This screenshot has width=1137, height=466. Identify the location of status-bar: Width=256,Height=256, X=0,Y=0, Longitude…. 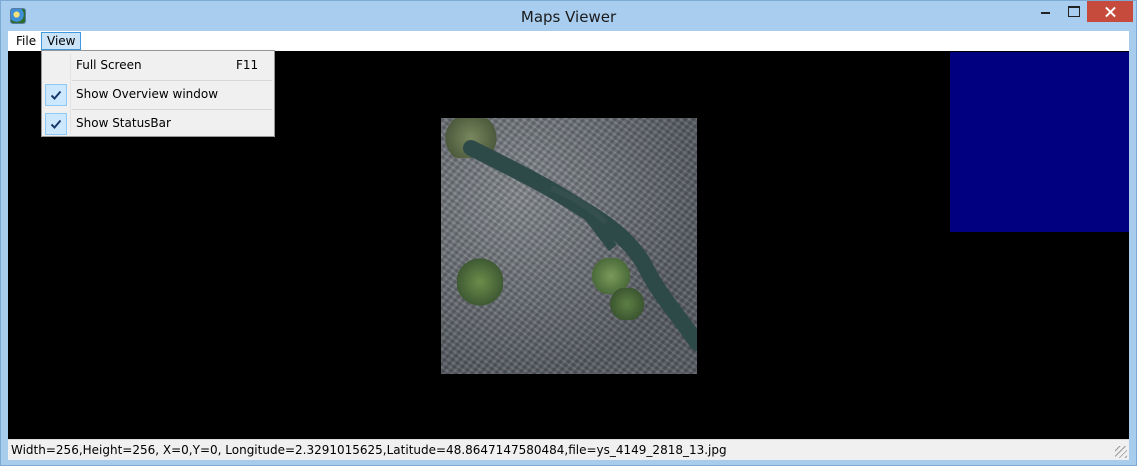
(568, 449).